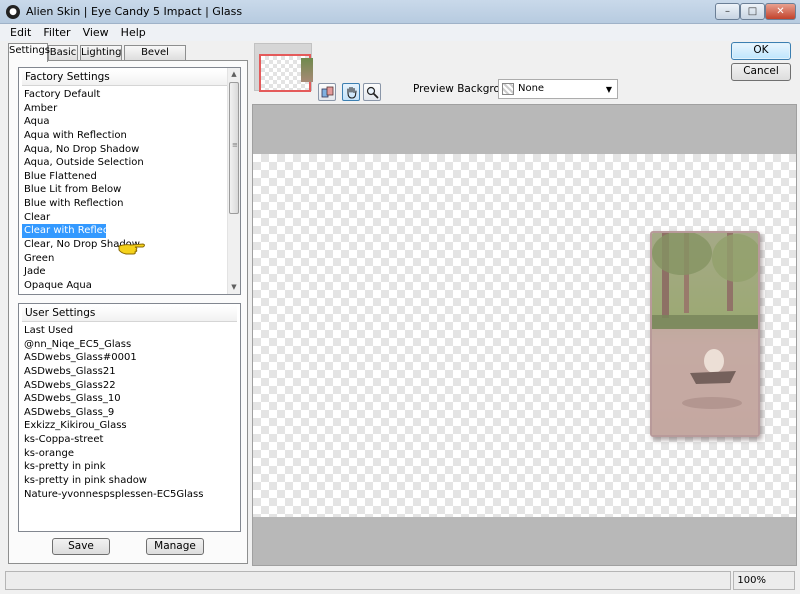  What do you see at coordinates (129, 399) in the screenshot?
I see `user-setting-item: ASDwebs_Glass_10` at bounding box center [129, 399].